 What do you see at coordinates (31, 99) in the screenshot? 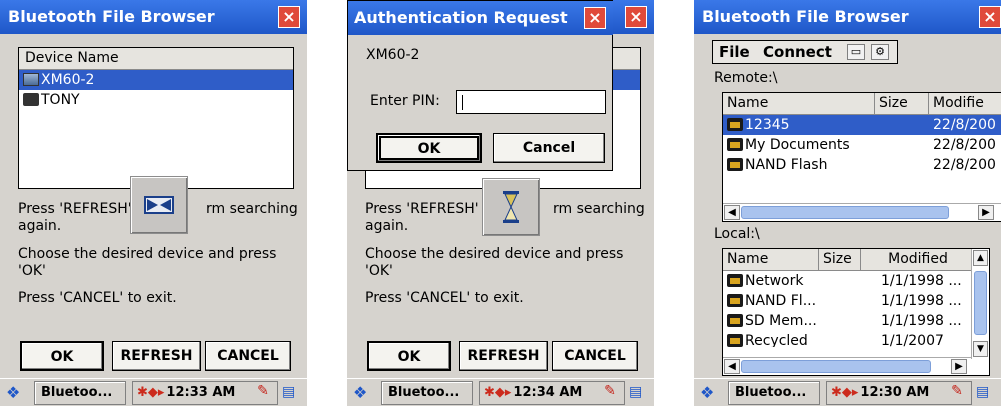
I see `computer-icon` at bounding box center [31, 99].